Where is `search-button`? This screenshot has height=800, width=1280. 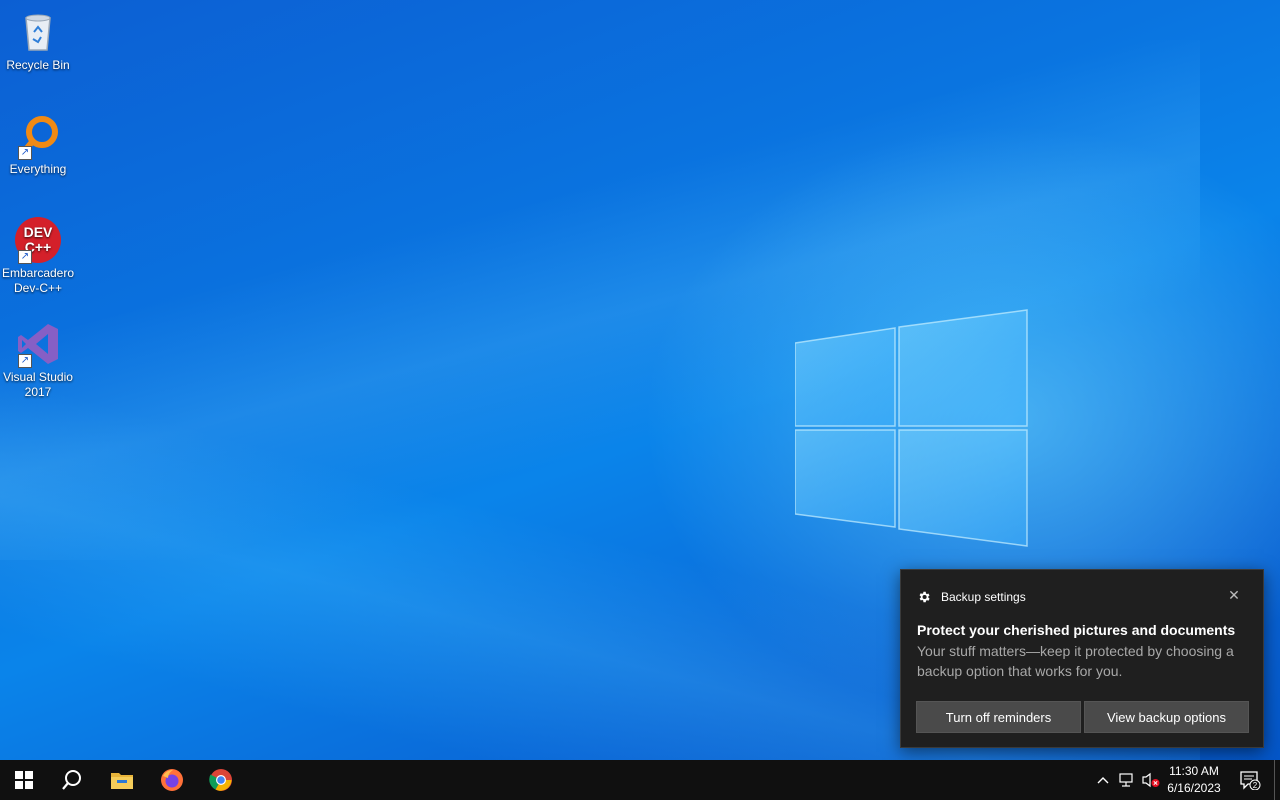 search-button is located at coordinates (72, 780).